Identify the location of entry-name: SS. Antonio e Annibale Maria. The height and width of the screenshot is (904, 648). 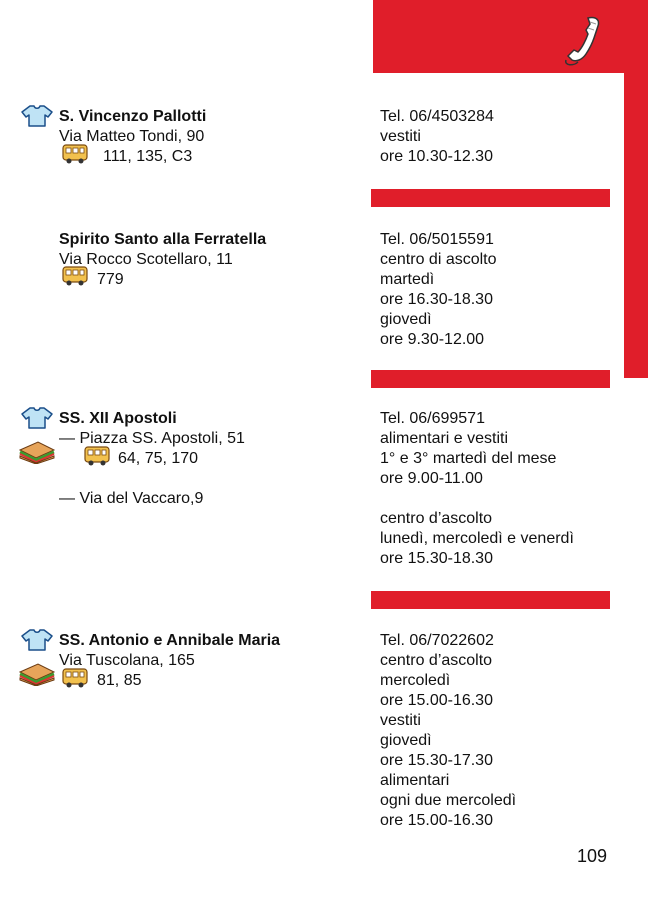
(170, 640).